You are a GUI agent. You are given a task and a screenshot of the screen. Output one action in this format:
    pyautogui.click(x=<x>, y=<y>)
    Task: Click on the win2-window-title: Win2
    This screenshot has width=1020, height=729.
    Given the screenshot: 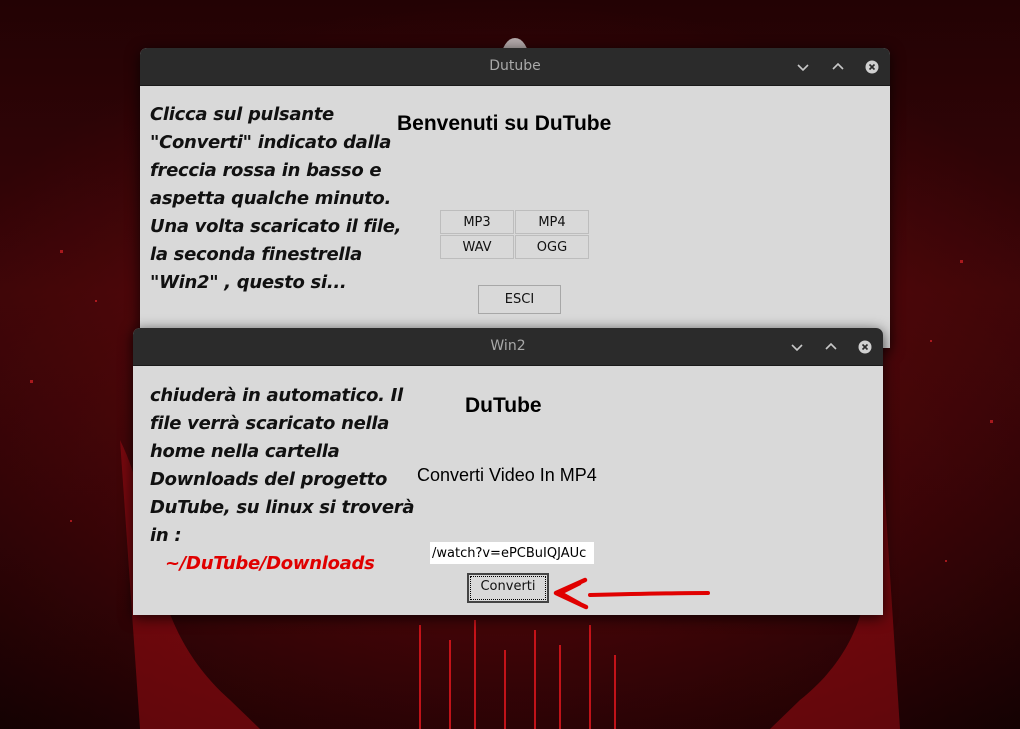 What is the action you would take?
    pyautogui.click(x=508, y=346)
    